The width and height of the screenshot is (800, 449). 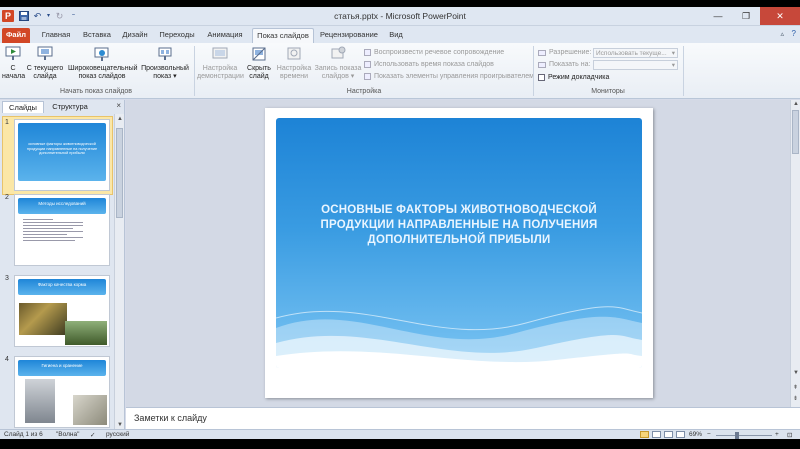 I want to click on resolution-label: Разрешение:, so click(x=564, y=52).